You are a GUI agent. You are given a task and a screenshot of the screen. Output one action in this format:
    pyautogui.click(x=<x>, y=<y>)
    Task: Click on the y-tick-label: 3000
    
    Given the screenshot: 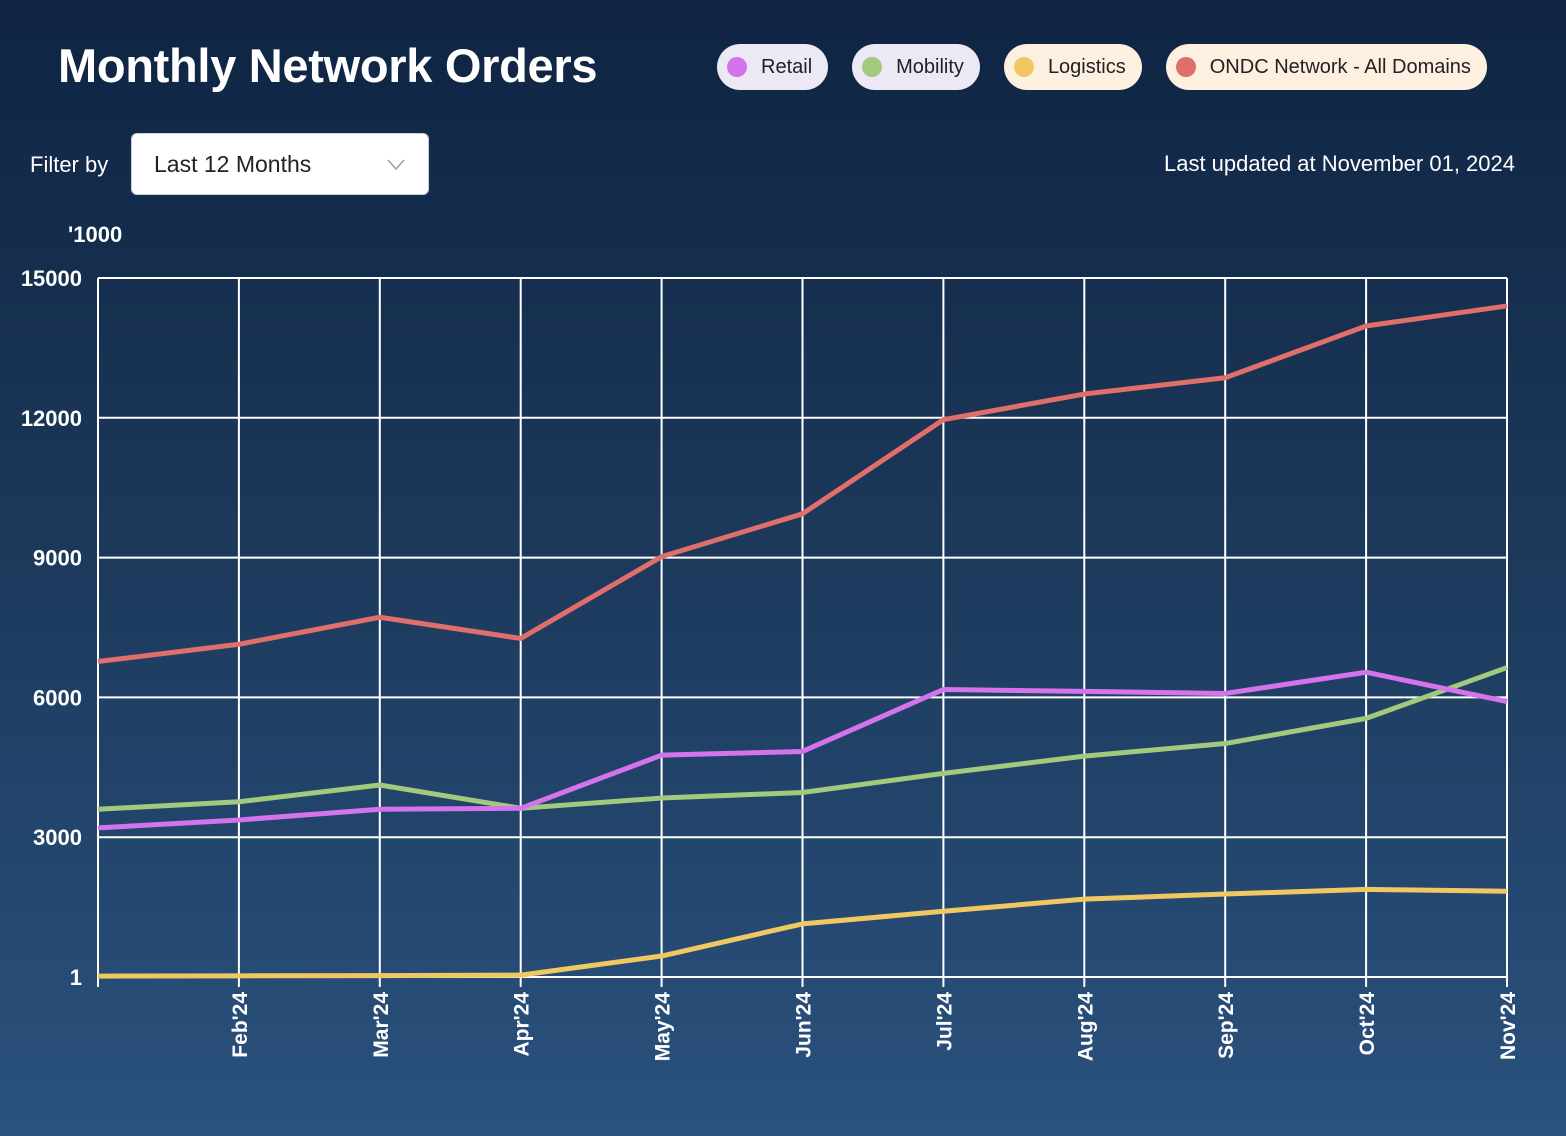 What is the action you would take?
    pyautogui.click(x=57, y=837)
    